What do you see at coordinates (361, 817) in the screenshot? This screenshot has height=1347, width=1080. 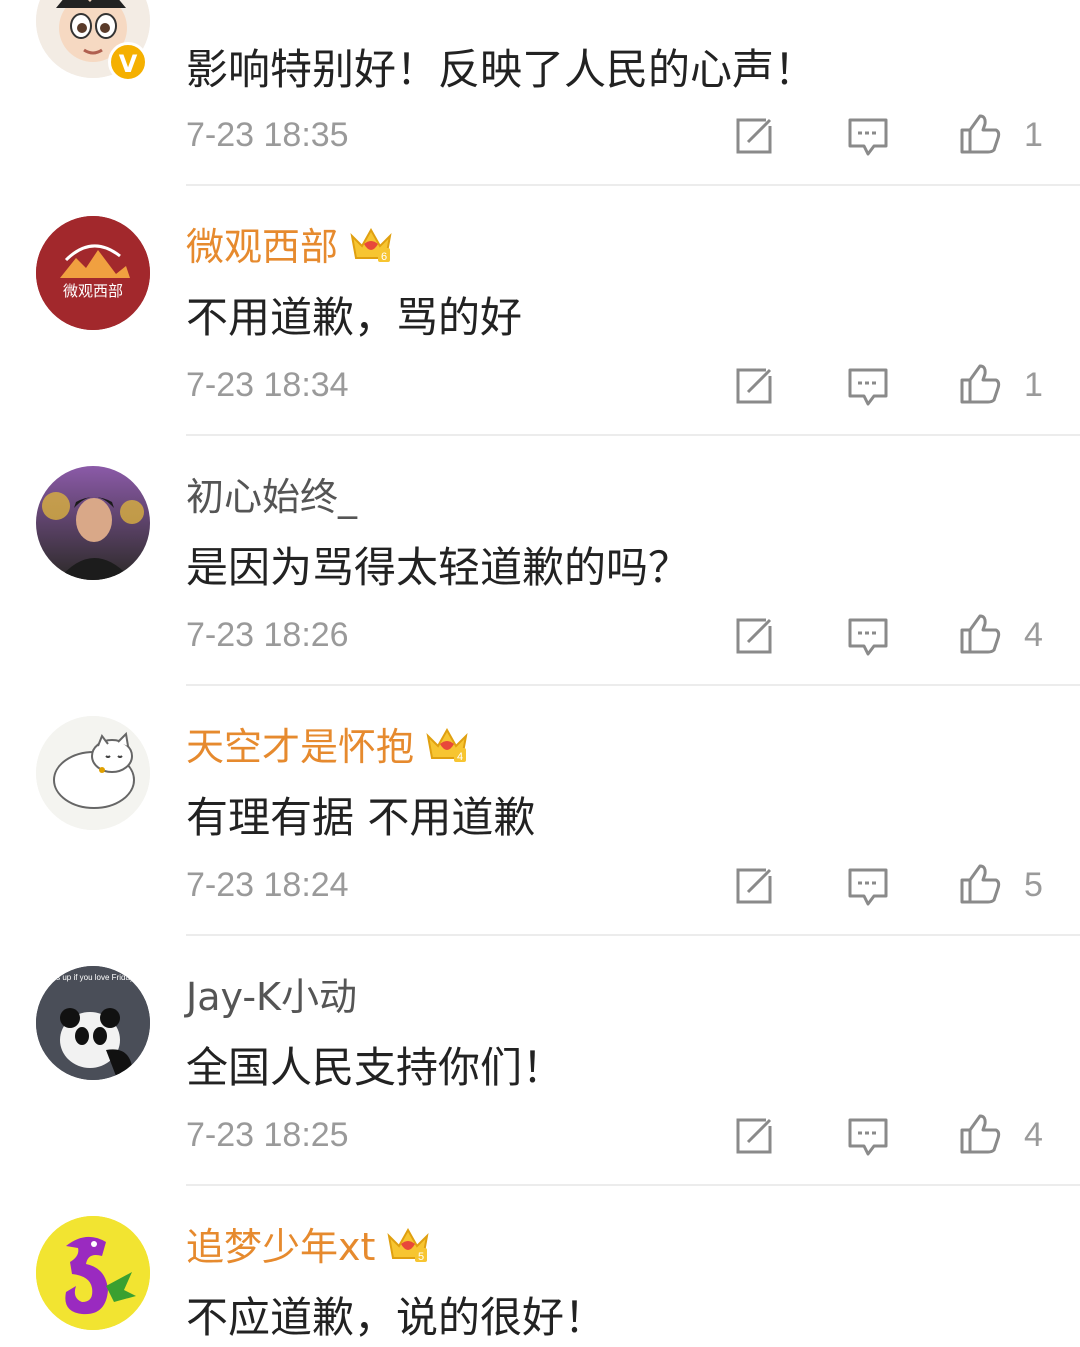 I see `comment-text: 有理有据 不用道歉` at bounding box center [361, 817].